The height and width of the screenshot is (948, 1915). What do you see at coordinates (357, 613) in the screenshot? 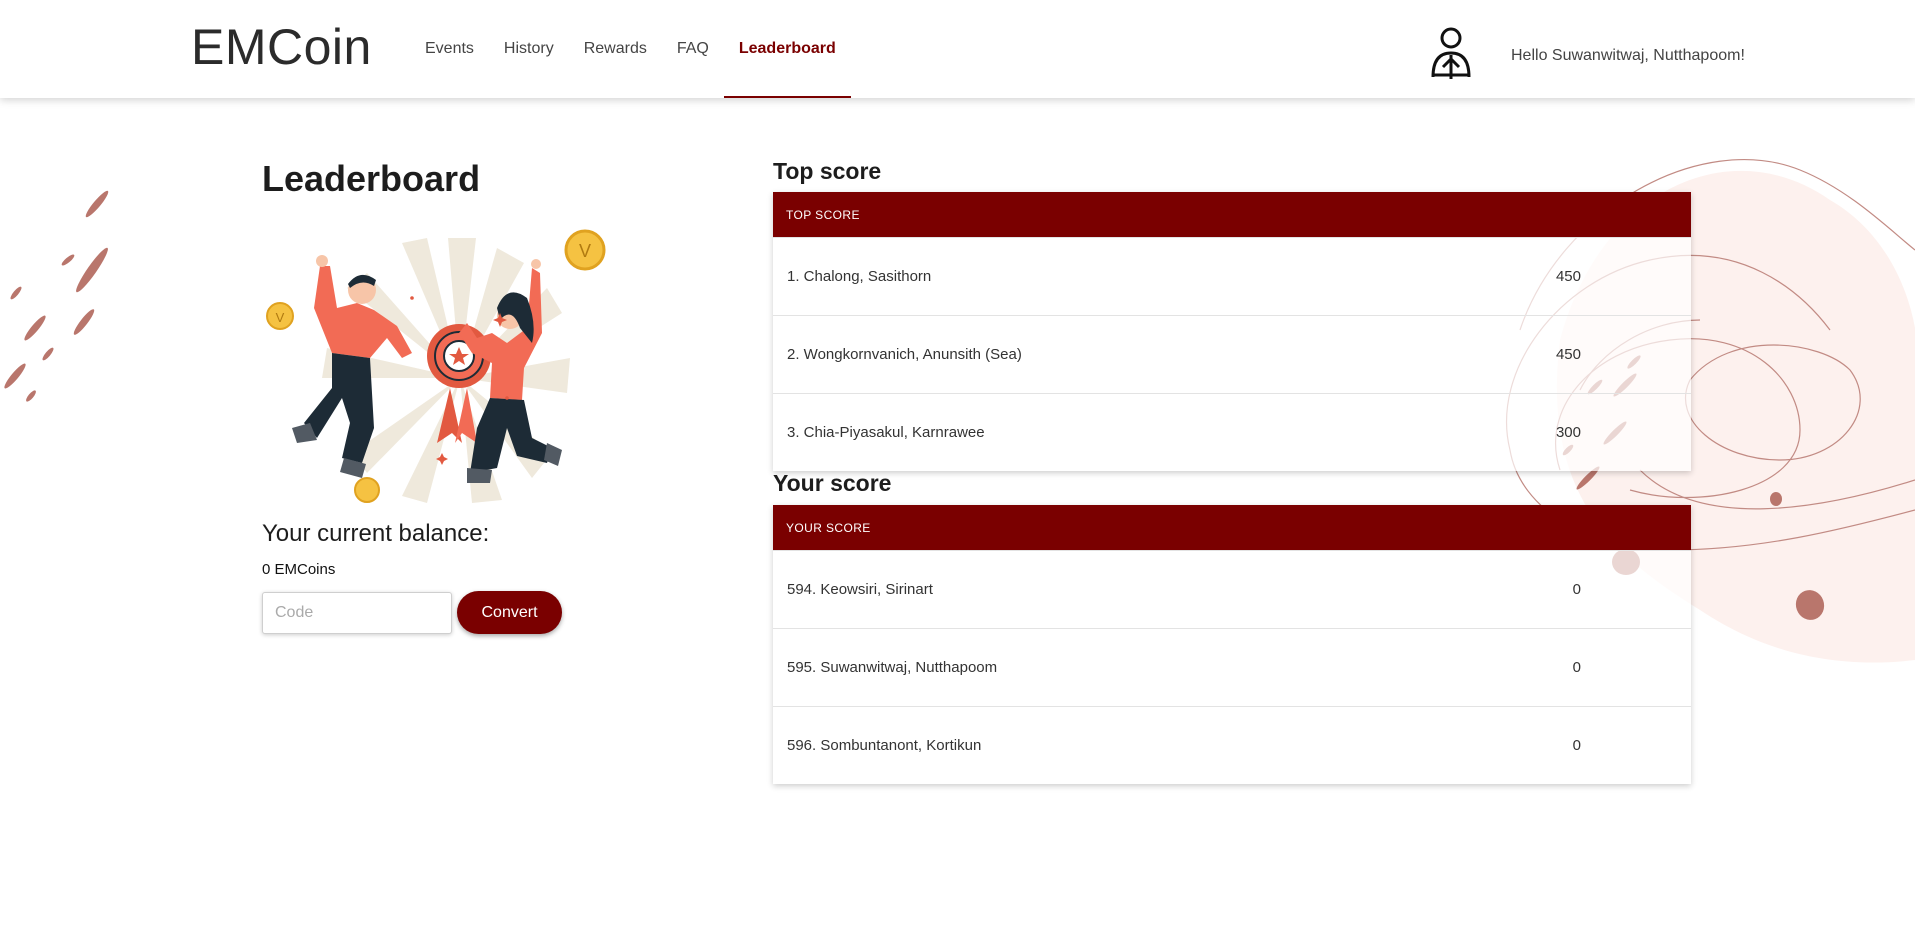
I see `code-input` at bounding box center [357, 613].